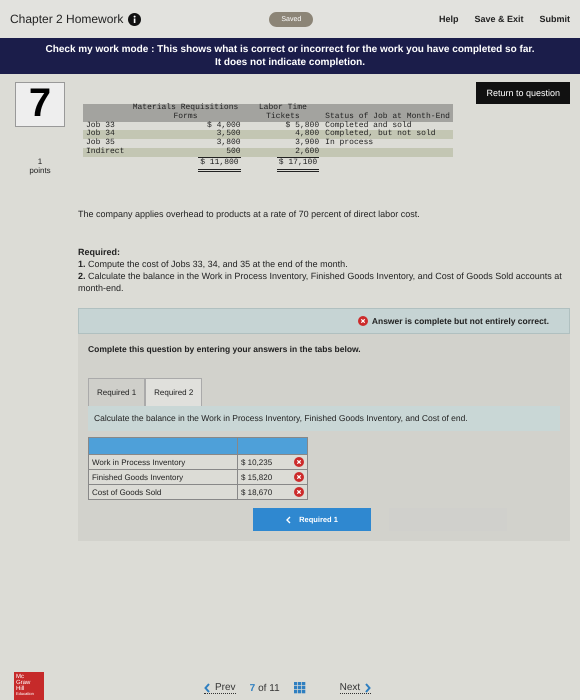 Image resolution: width=580 pixels, height=700 pixels. I want to click on overhead-text: The company applies overhead to products at a rate of 70 percent of direct labor cost., so click(249, 214).